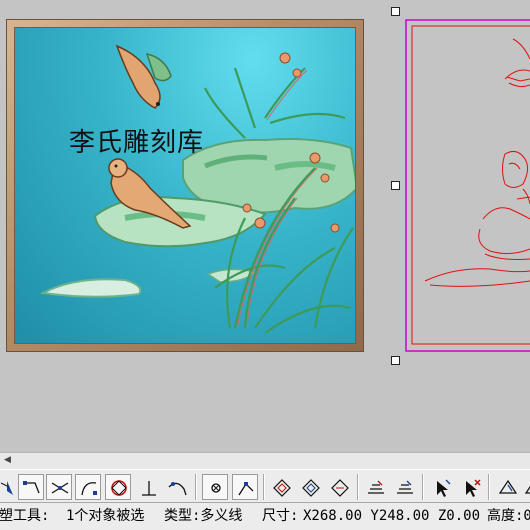  What do you see at coordinates (395, 185) in the screenshot?
I see `selection-handle-middle` at bounding box center [395, 185].